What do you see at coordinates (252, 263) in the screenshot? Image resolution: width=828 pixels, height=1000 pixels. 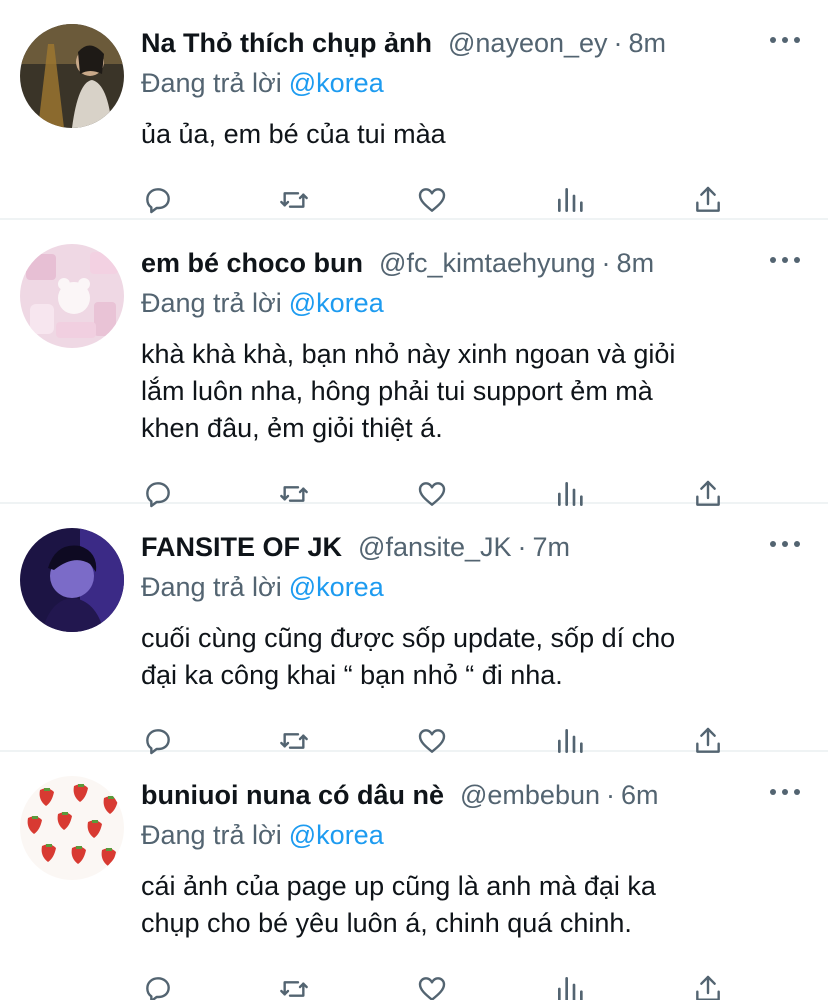 I see `display-name: em bé choco bun` at bounding box center [252, 263].